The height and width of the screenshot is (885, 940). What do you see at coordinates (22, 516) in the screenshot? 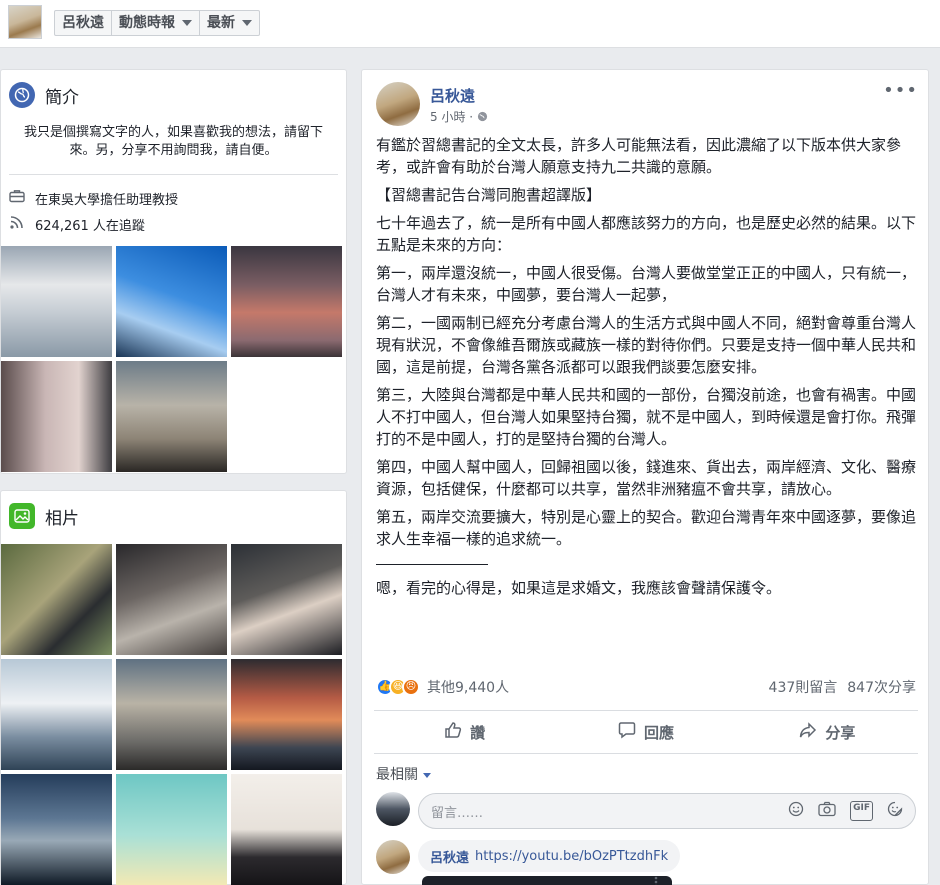
I see `photo-icon` at bounding box center [22, 516].